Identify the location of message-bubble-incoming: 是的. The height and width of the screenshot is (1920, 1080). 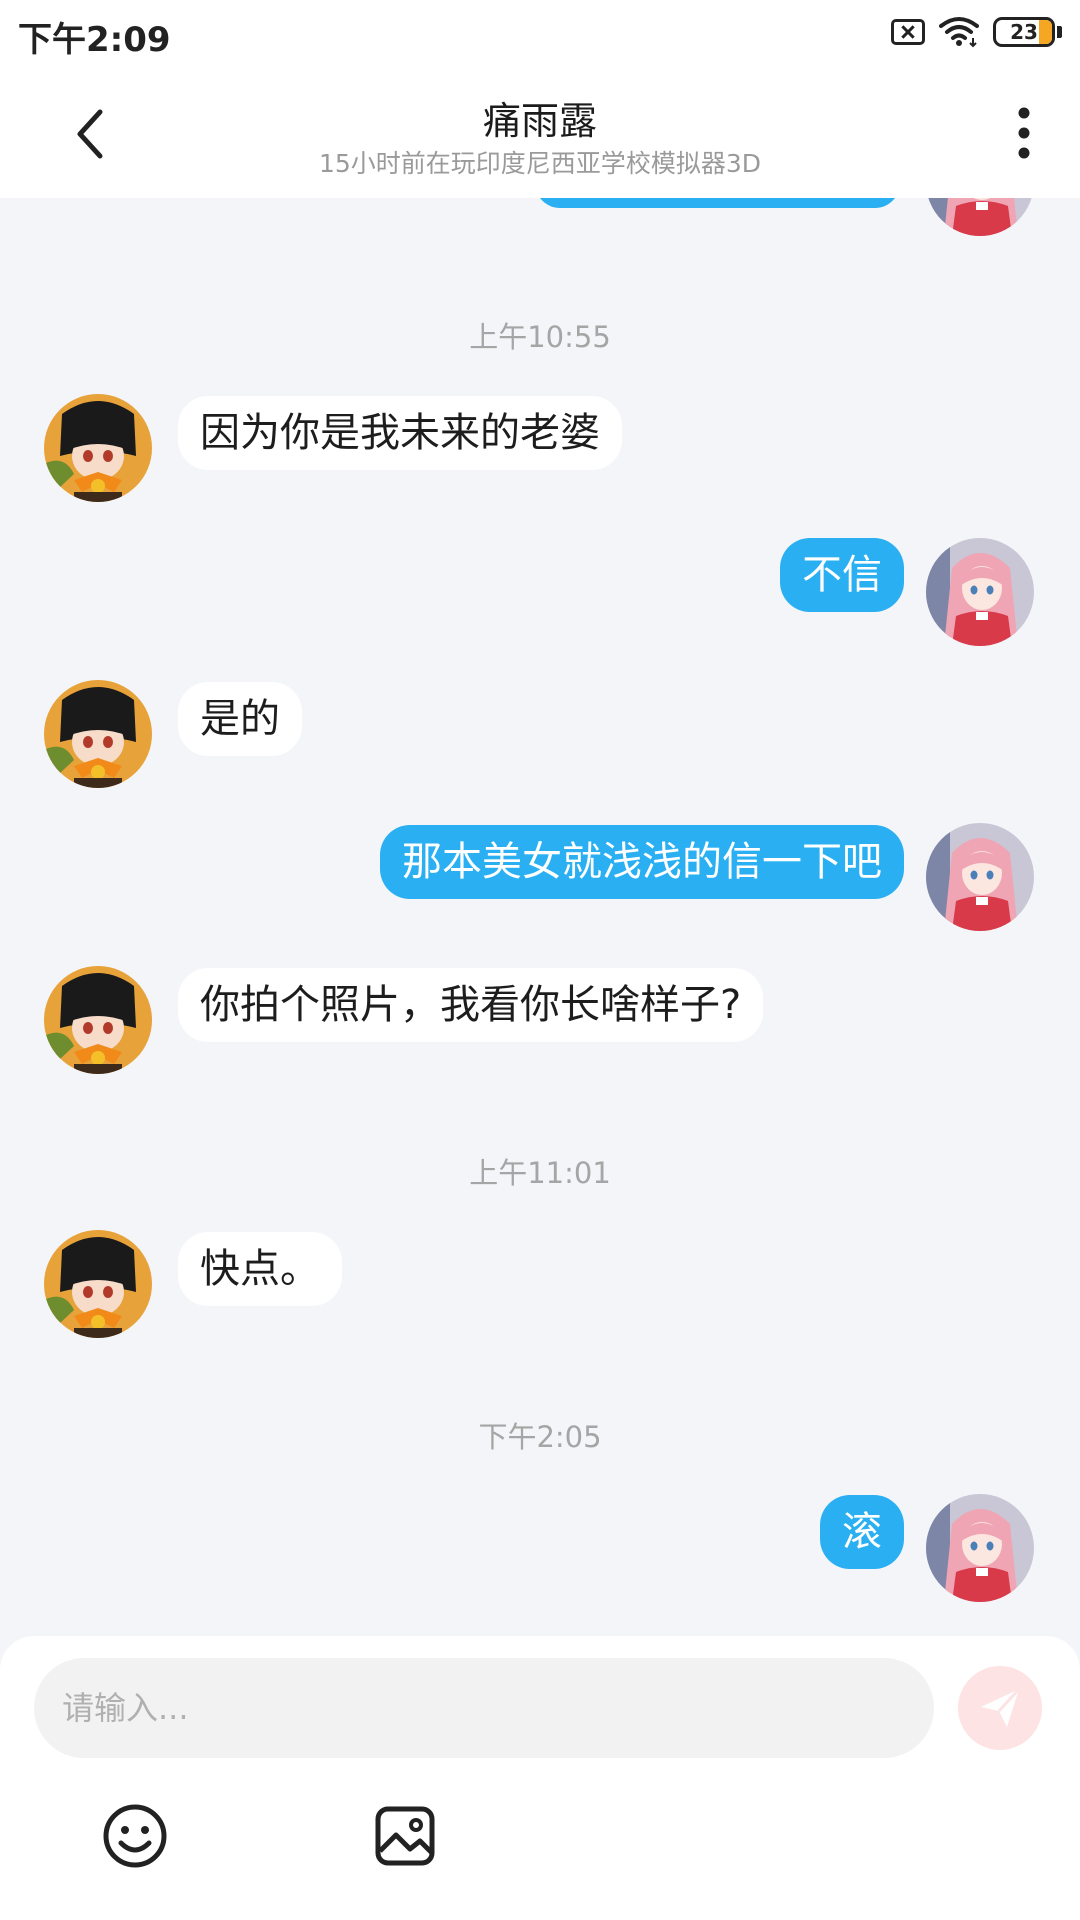
(240, 719).